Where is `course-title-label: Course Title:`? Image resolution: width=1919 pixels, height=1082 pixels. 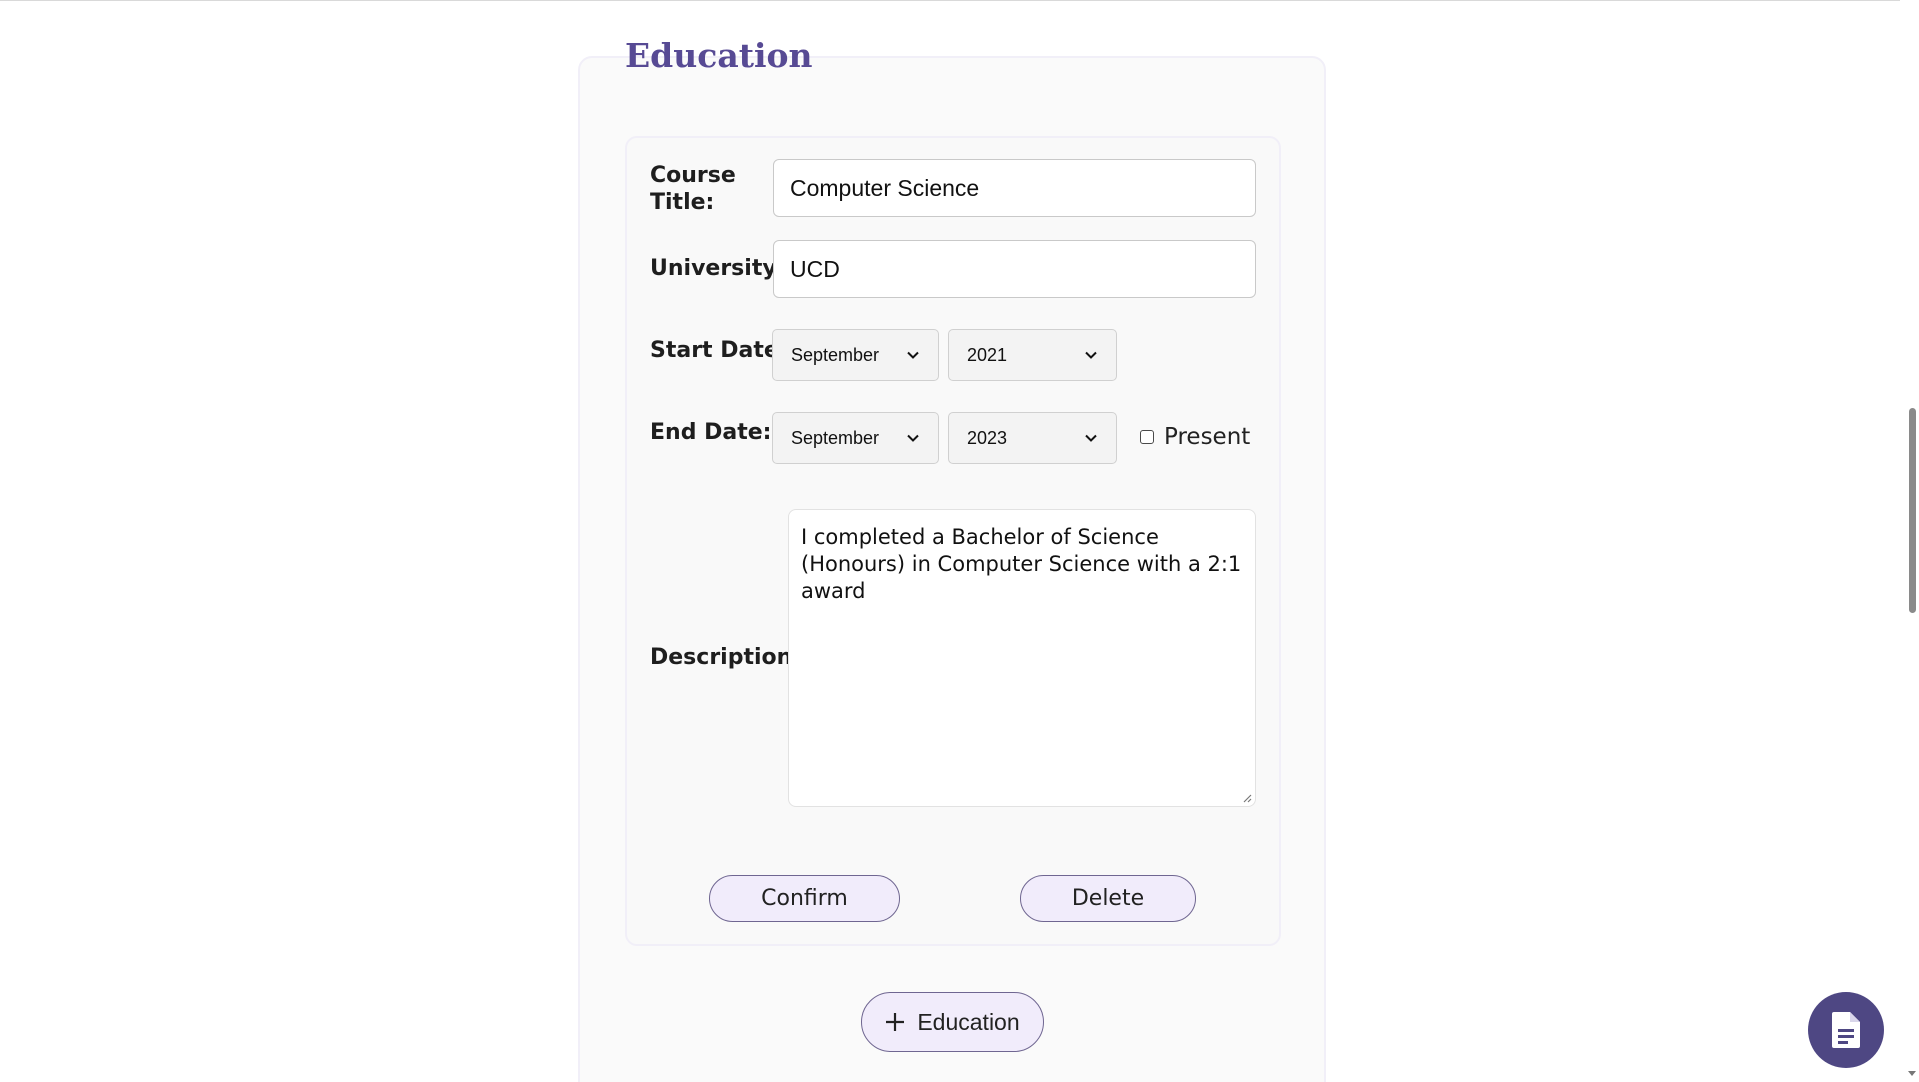 course-title-label: Course Title: is located at coordinates (693, 189).